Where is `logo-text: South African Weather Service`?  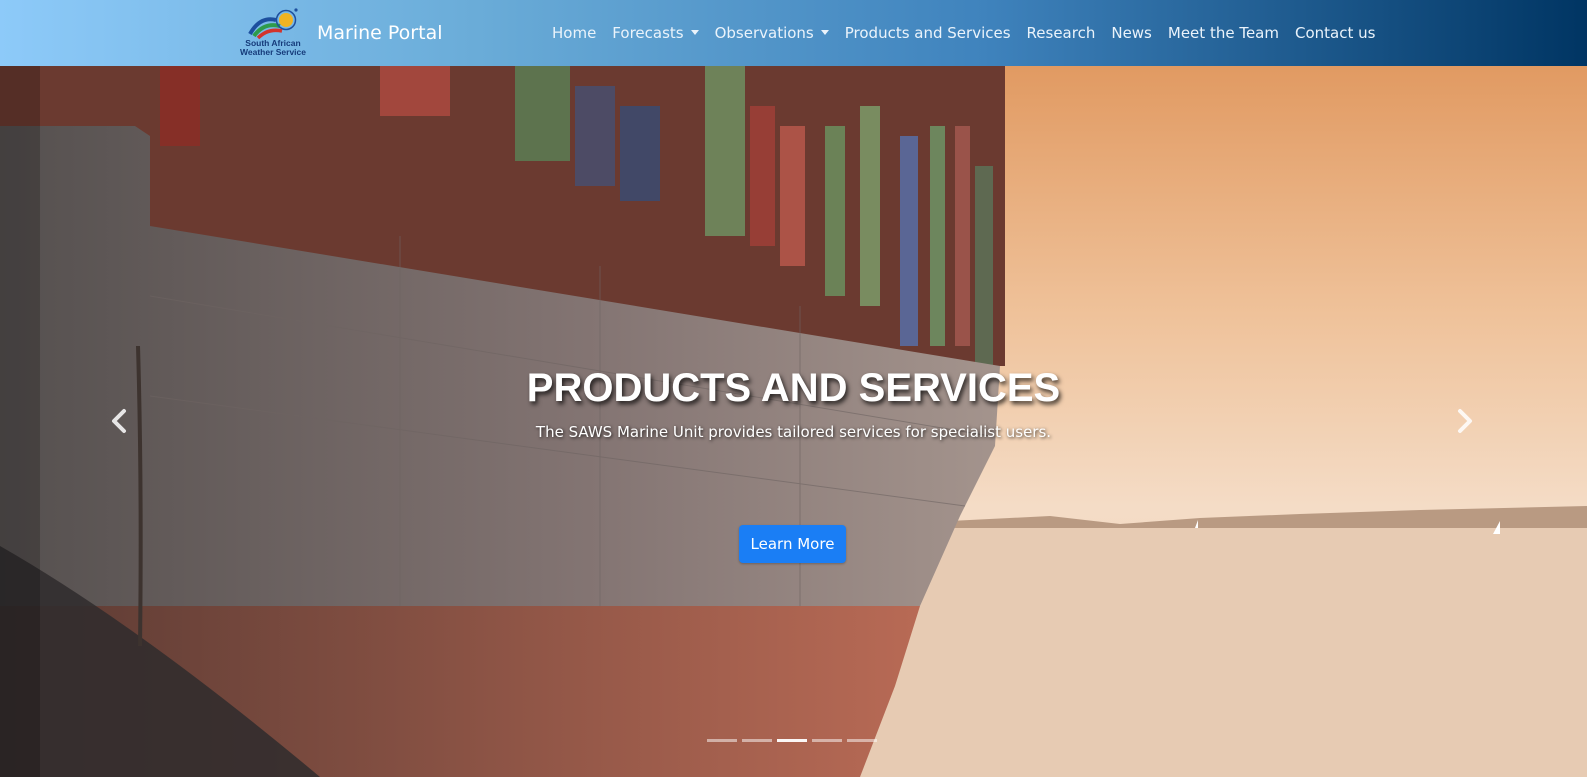 logo-text: South African Weather Service is located at coordinates (273, 48).